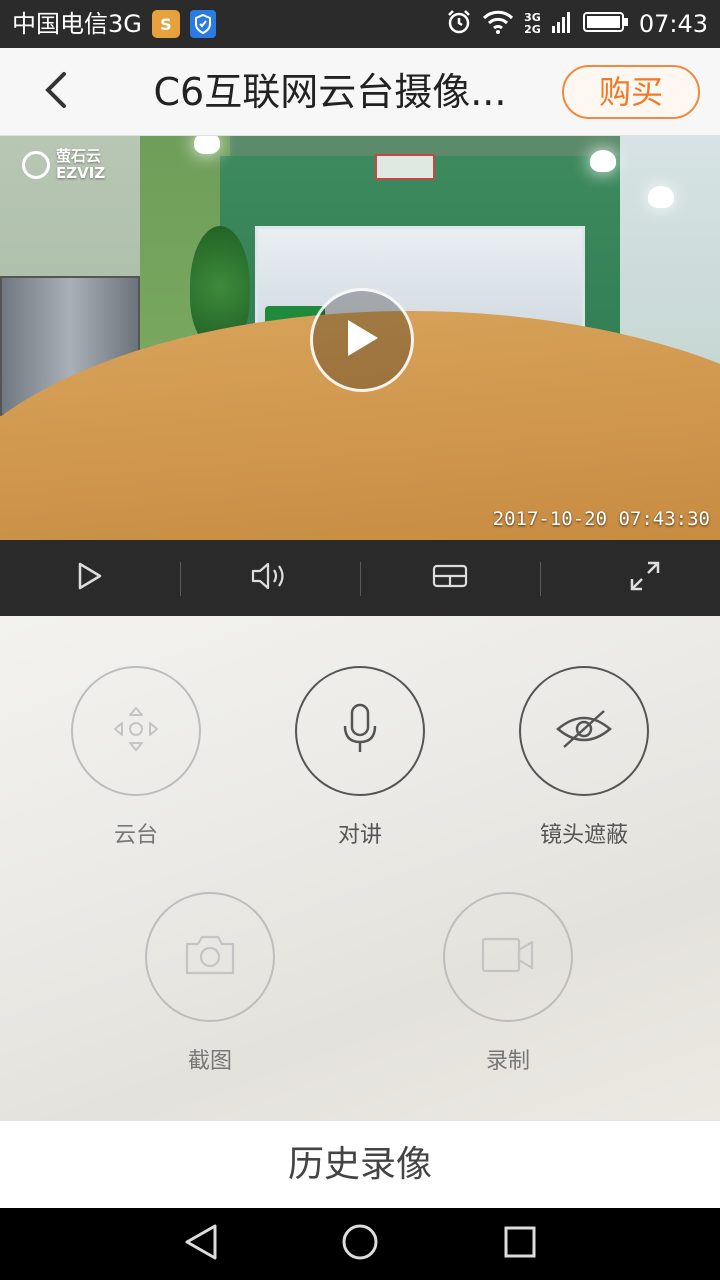  Describe the element at coordinates (577, 24) in the screenshot. I see `status-right: 3G 2G 07:43` at that location.